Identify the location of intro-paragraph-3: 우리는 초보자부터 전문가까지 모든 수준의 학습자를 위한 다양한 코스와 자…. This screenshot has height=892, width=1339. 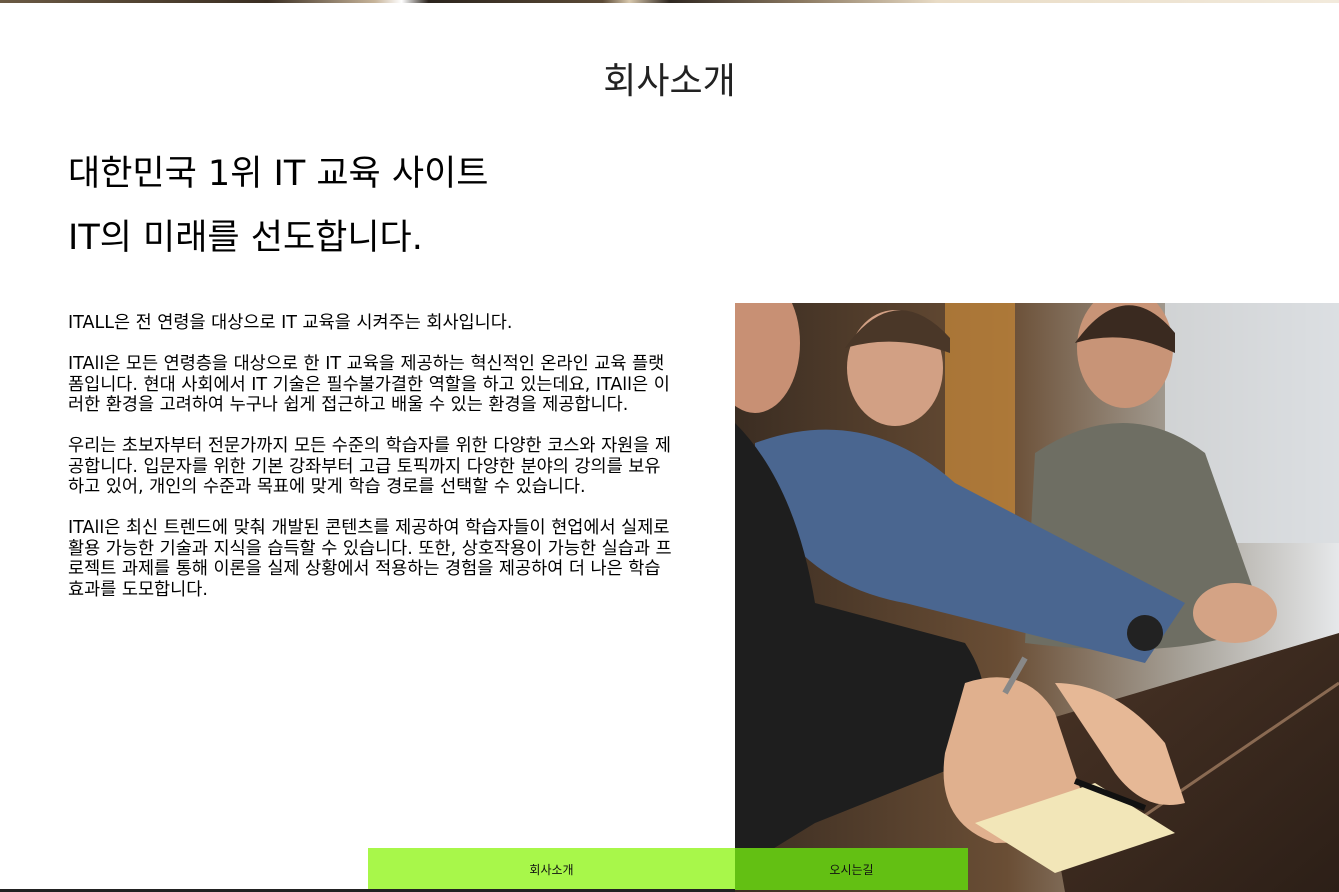
(370, 466).